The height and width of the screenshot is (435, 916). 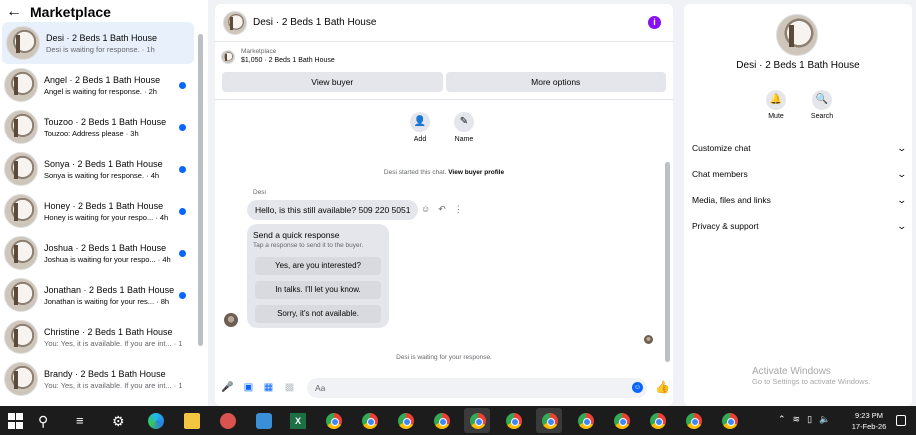 What do you see at coordinates (84, 421) in the screenshot?
I see `task-view-icon: ≡` at bounding box center [84, 421].